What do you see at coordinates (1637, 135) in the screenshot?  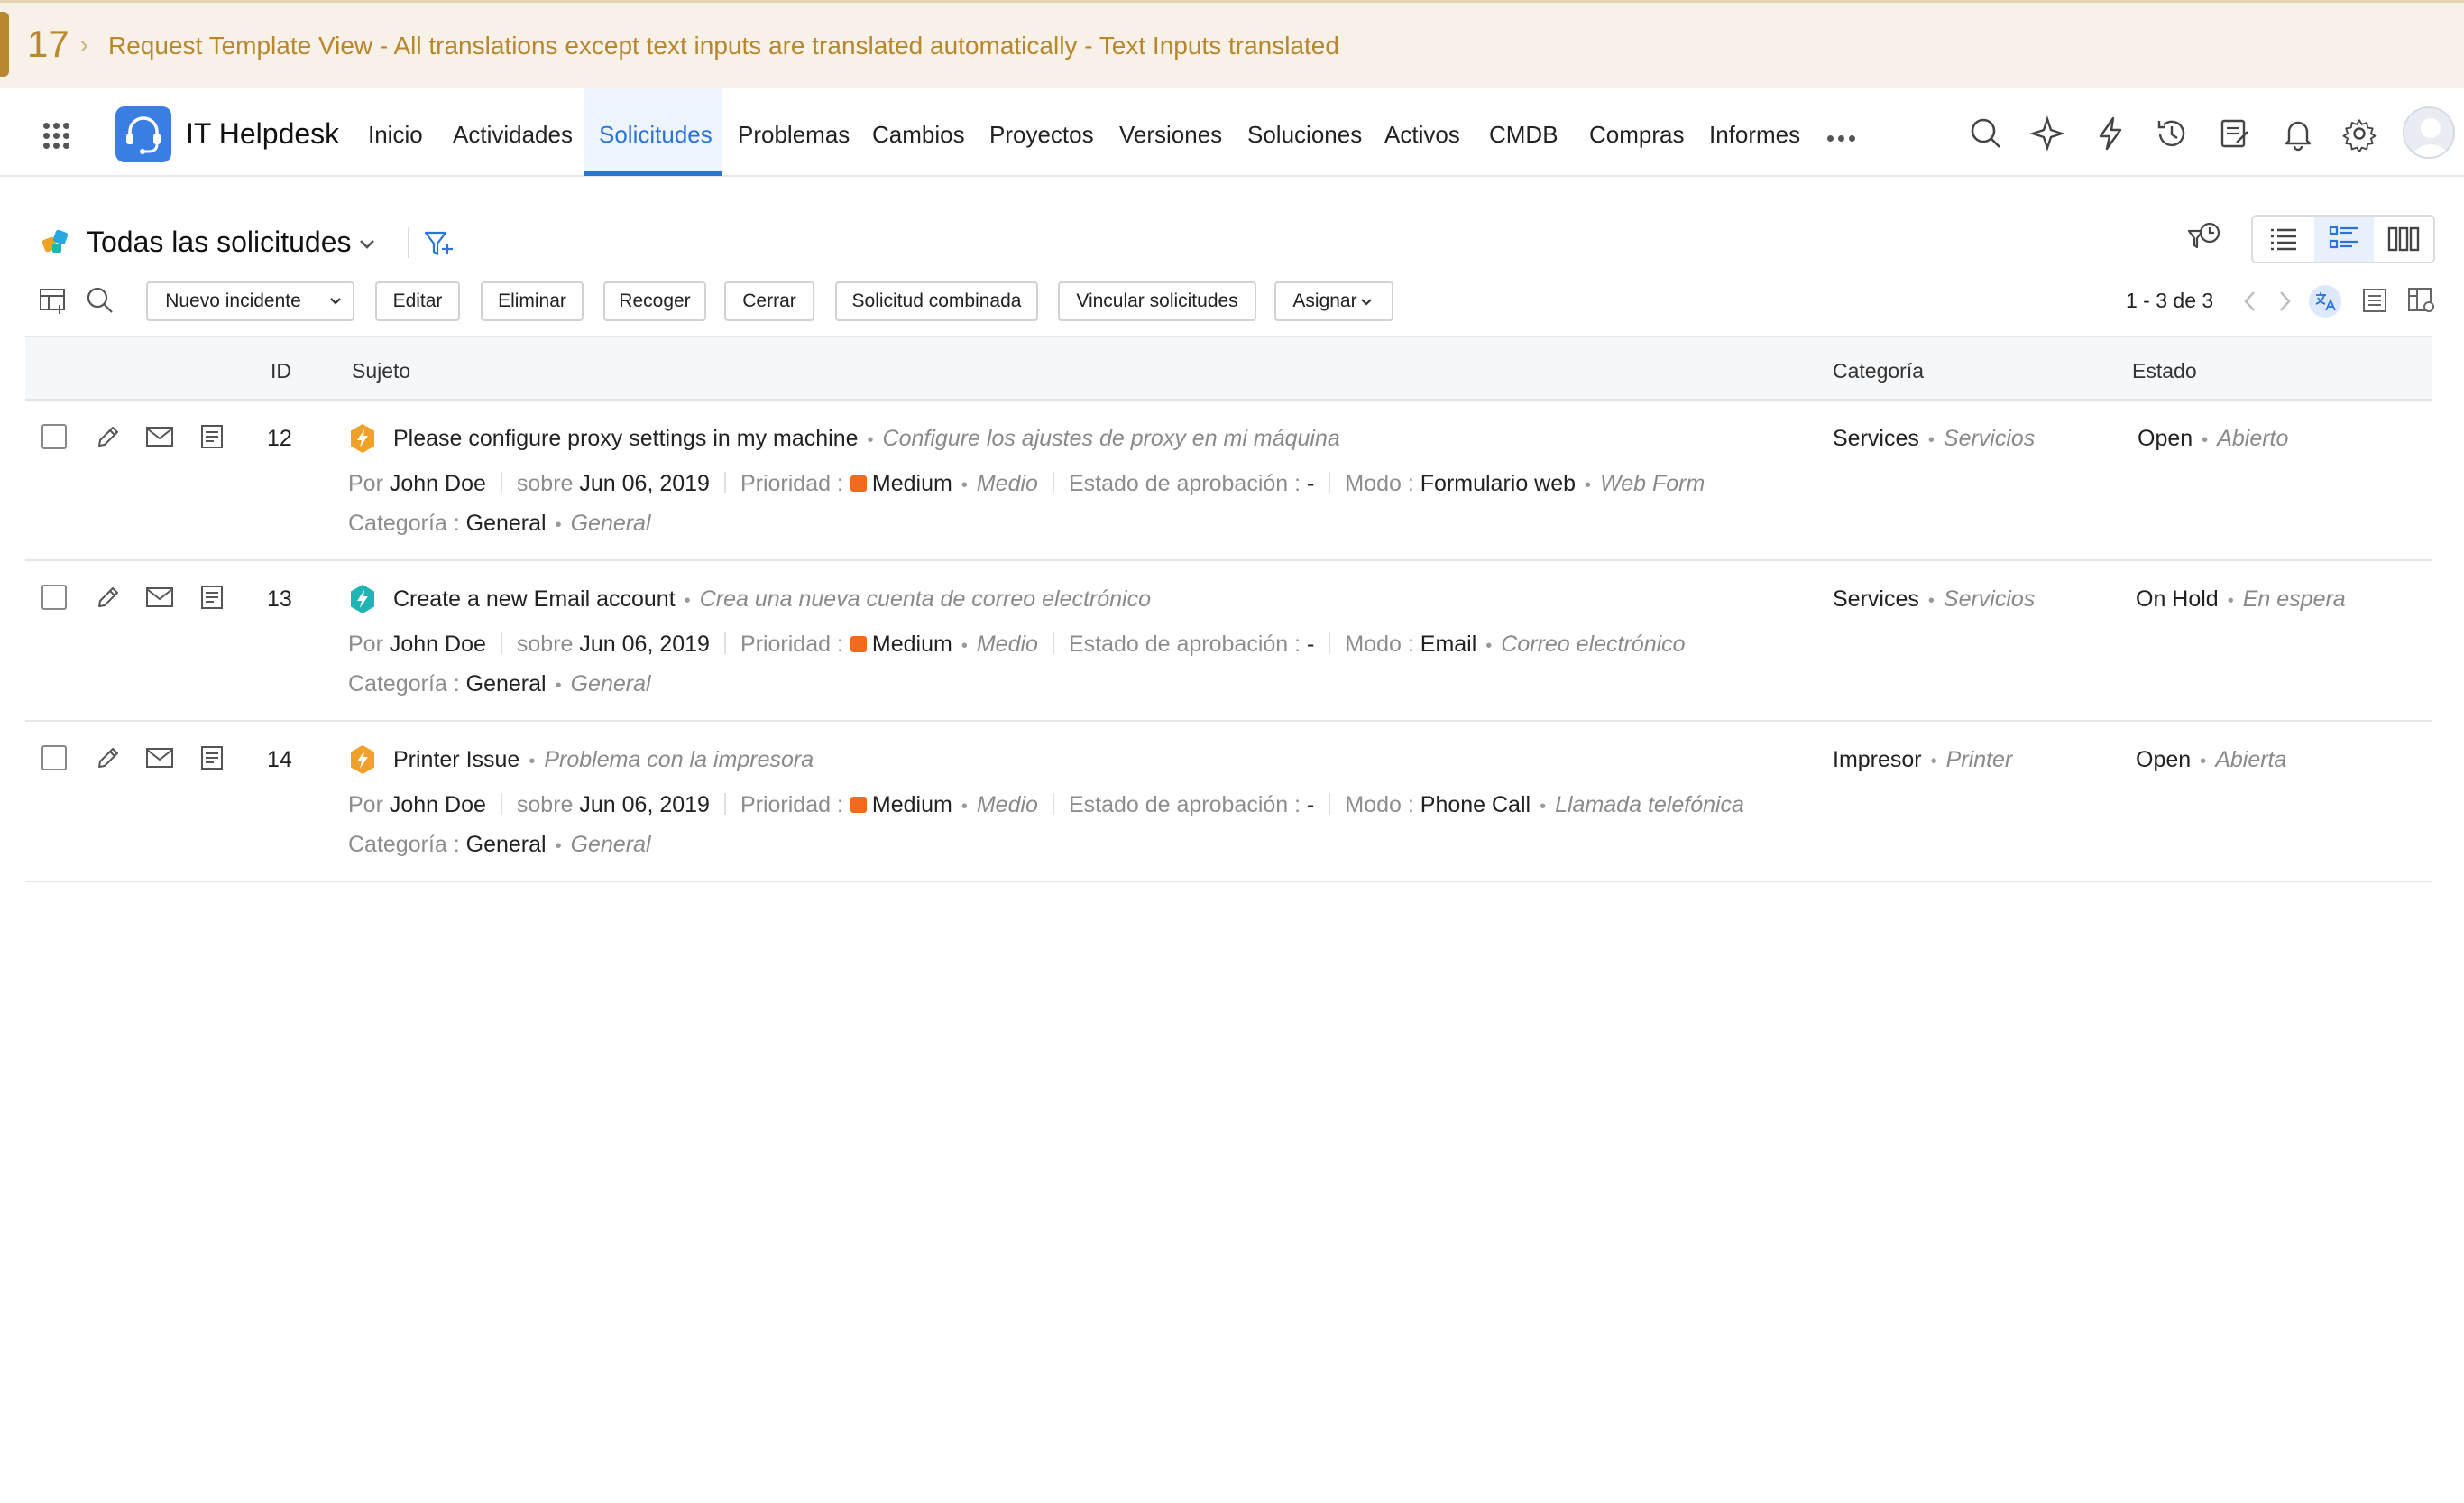 I see `tab-compras: Compras` at bounding box center [1637, 135].